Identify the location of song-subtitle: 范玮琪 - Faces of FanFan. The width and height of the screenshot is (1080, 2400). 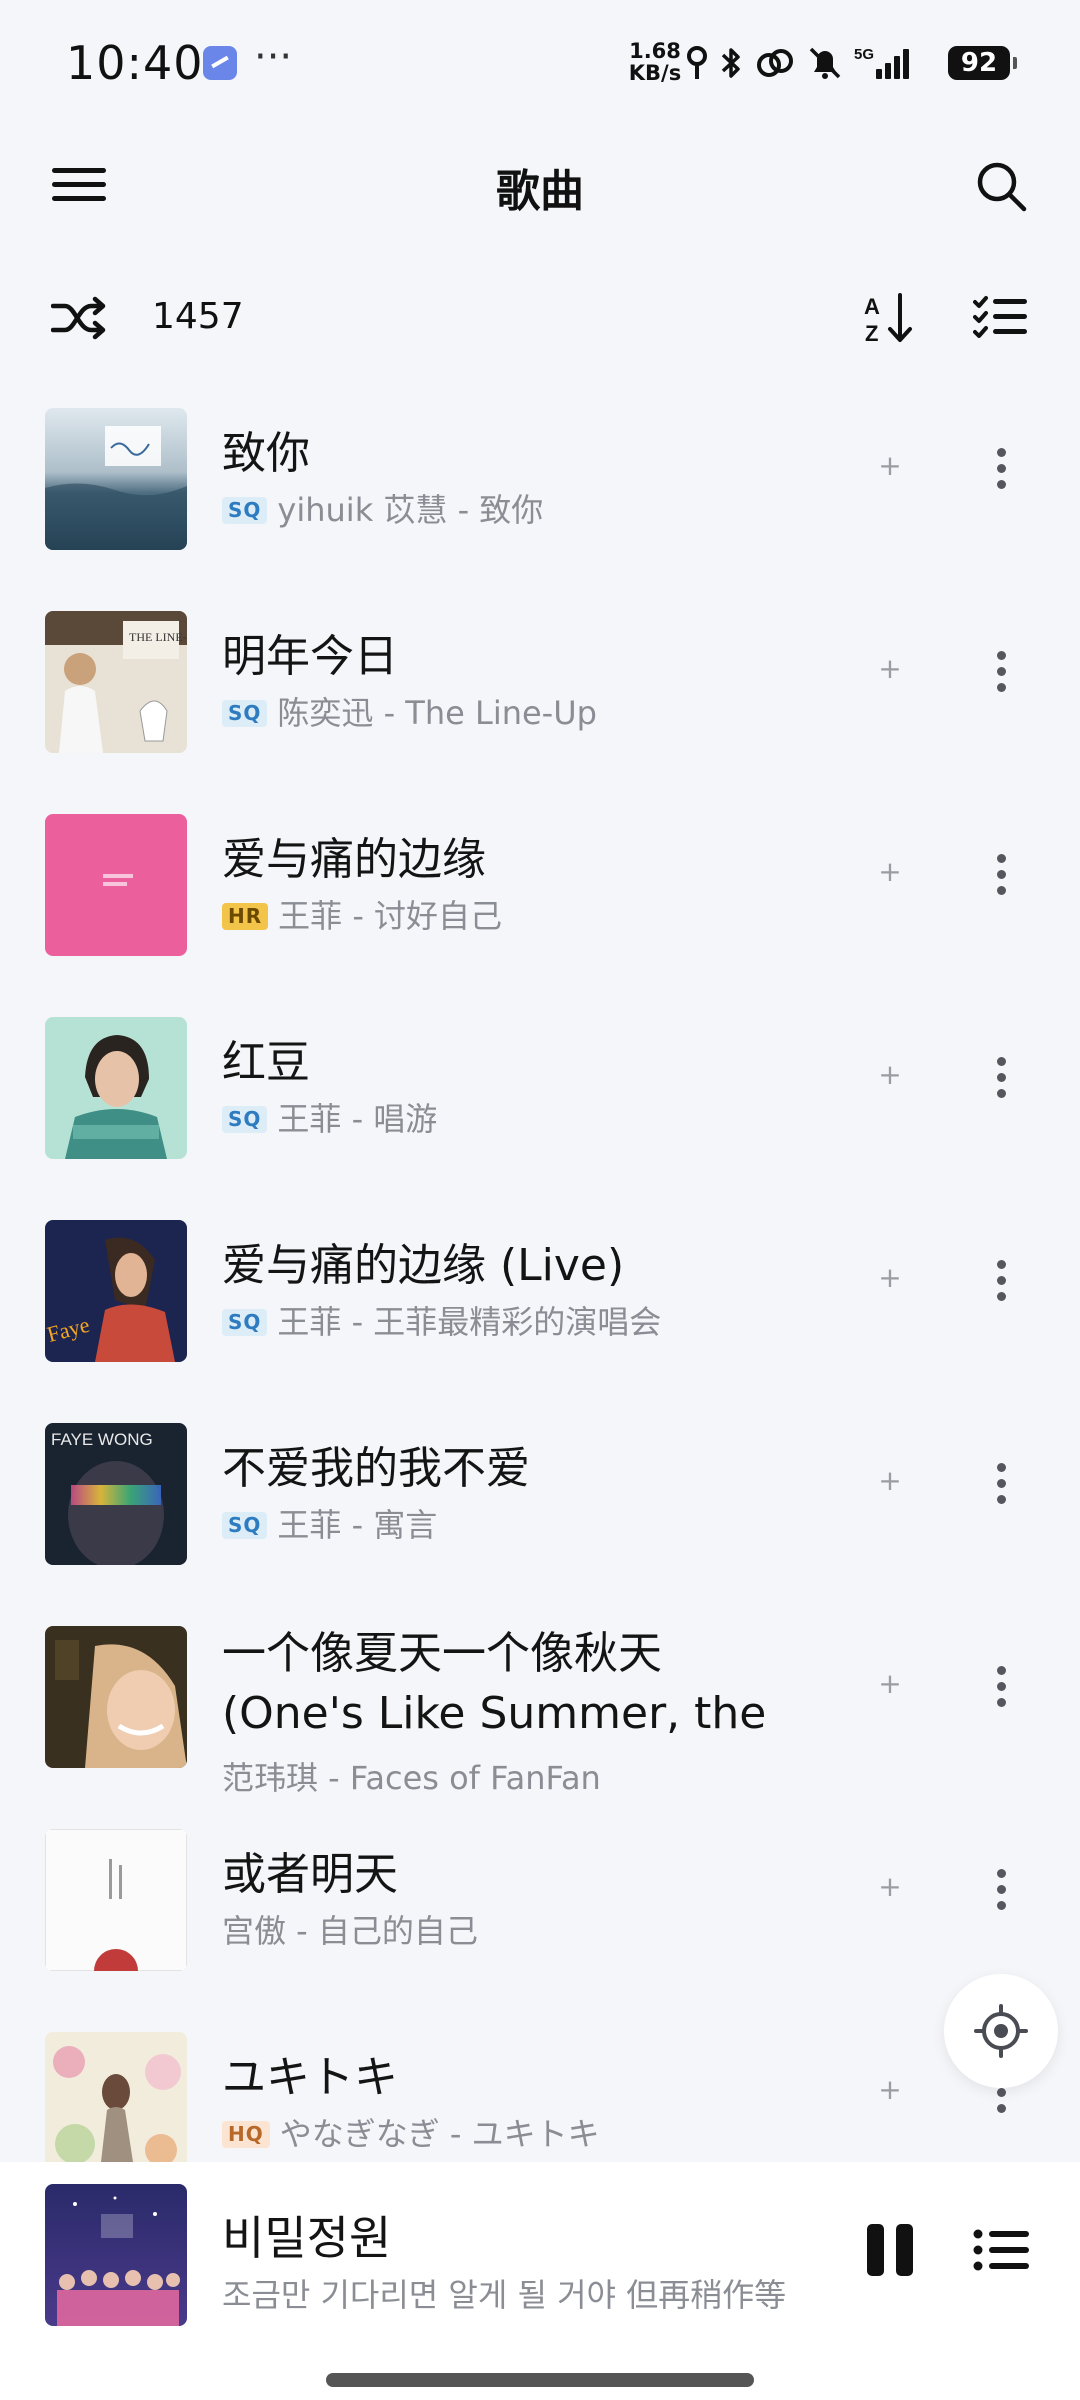
(411, 1778).